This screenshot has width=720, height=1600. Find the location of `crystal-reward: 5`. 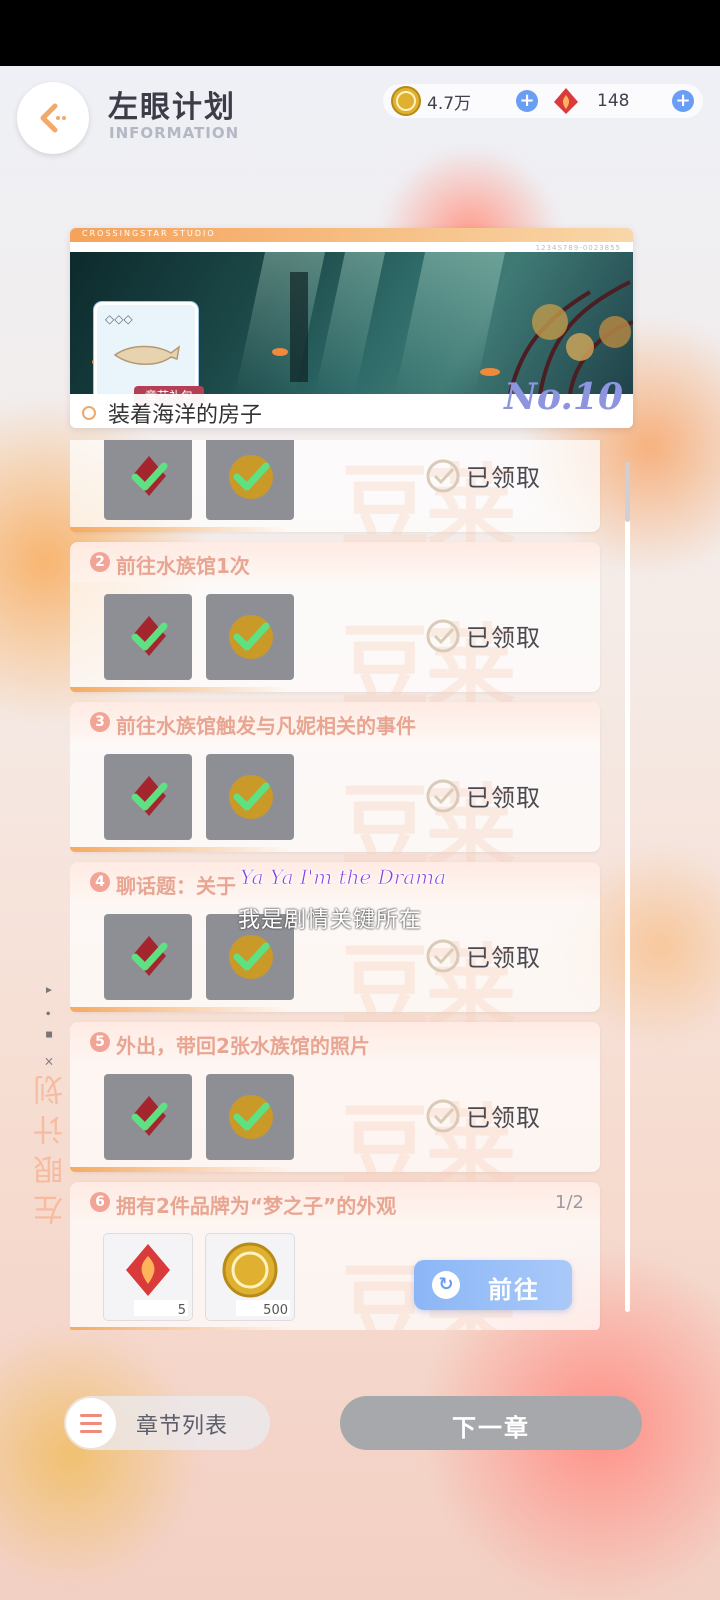

crystal-reward: 5 is located at coordinates (148, 1277).